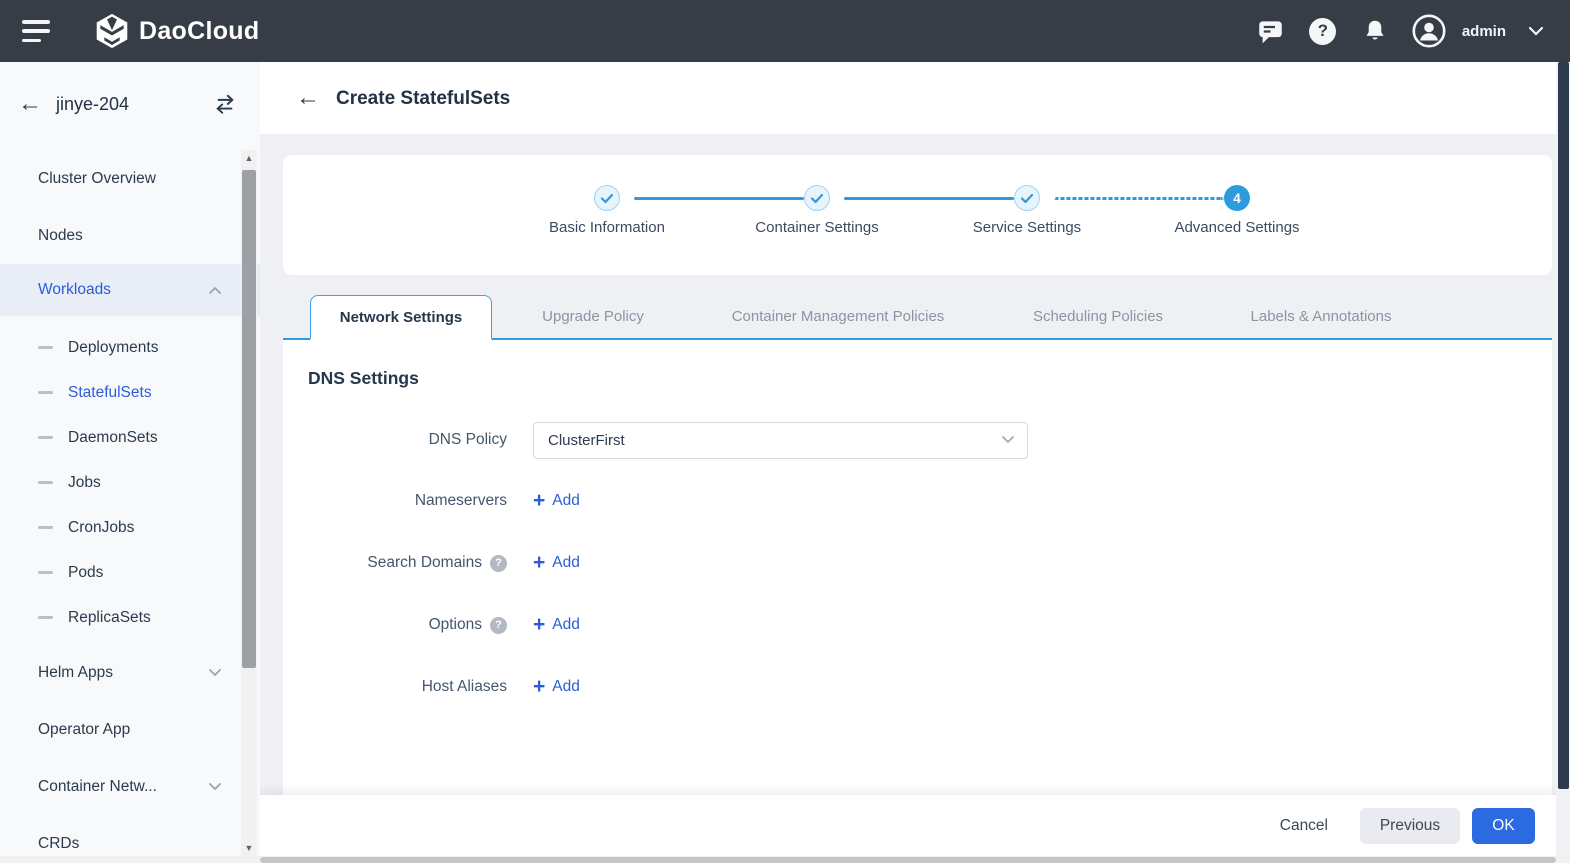  What do you see at coordinates (199, 30) in the screenshot?
I see `brand-name: DaoCloud` at bounding box center [199, 30].